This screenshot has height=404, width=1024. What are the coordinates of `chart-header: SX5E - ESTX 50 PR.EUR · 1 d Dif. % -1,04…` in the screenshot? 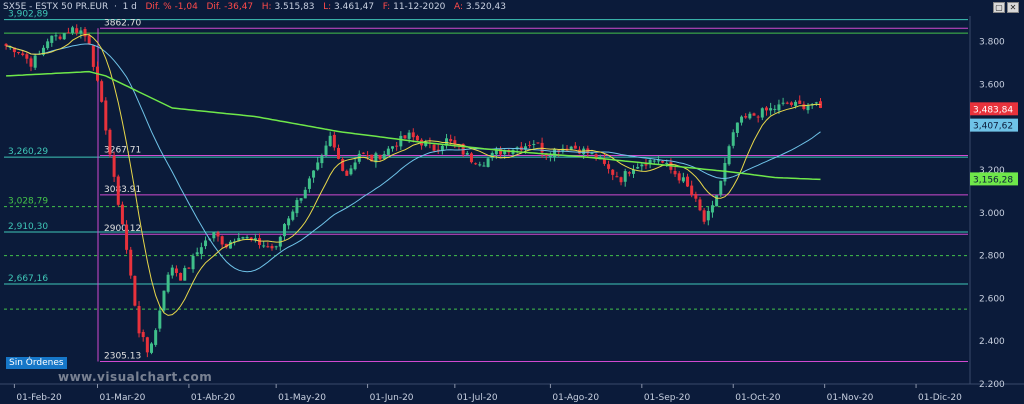 It's located at (254, 7).